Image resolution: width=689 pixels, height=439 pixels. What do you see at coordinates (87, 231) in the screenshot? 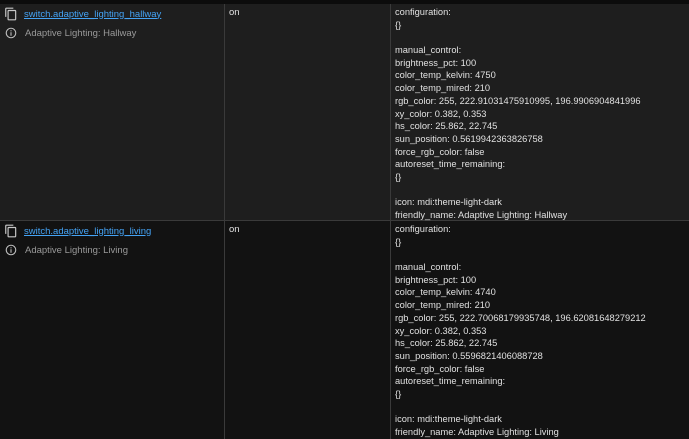
I see `entity-id-link: switch.adaptive_lighting_living` at bounding box center [87, 231].